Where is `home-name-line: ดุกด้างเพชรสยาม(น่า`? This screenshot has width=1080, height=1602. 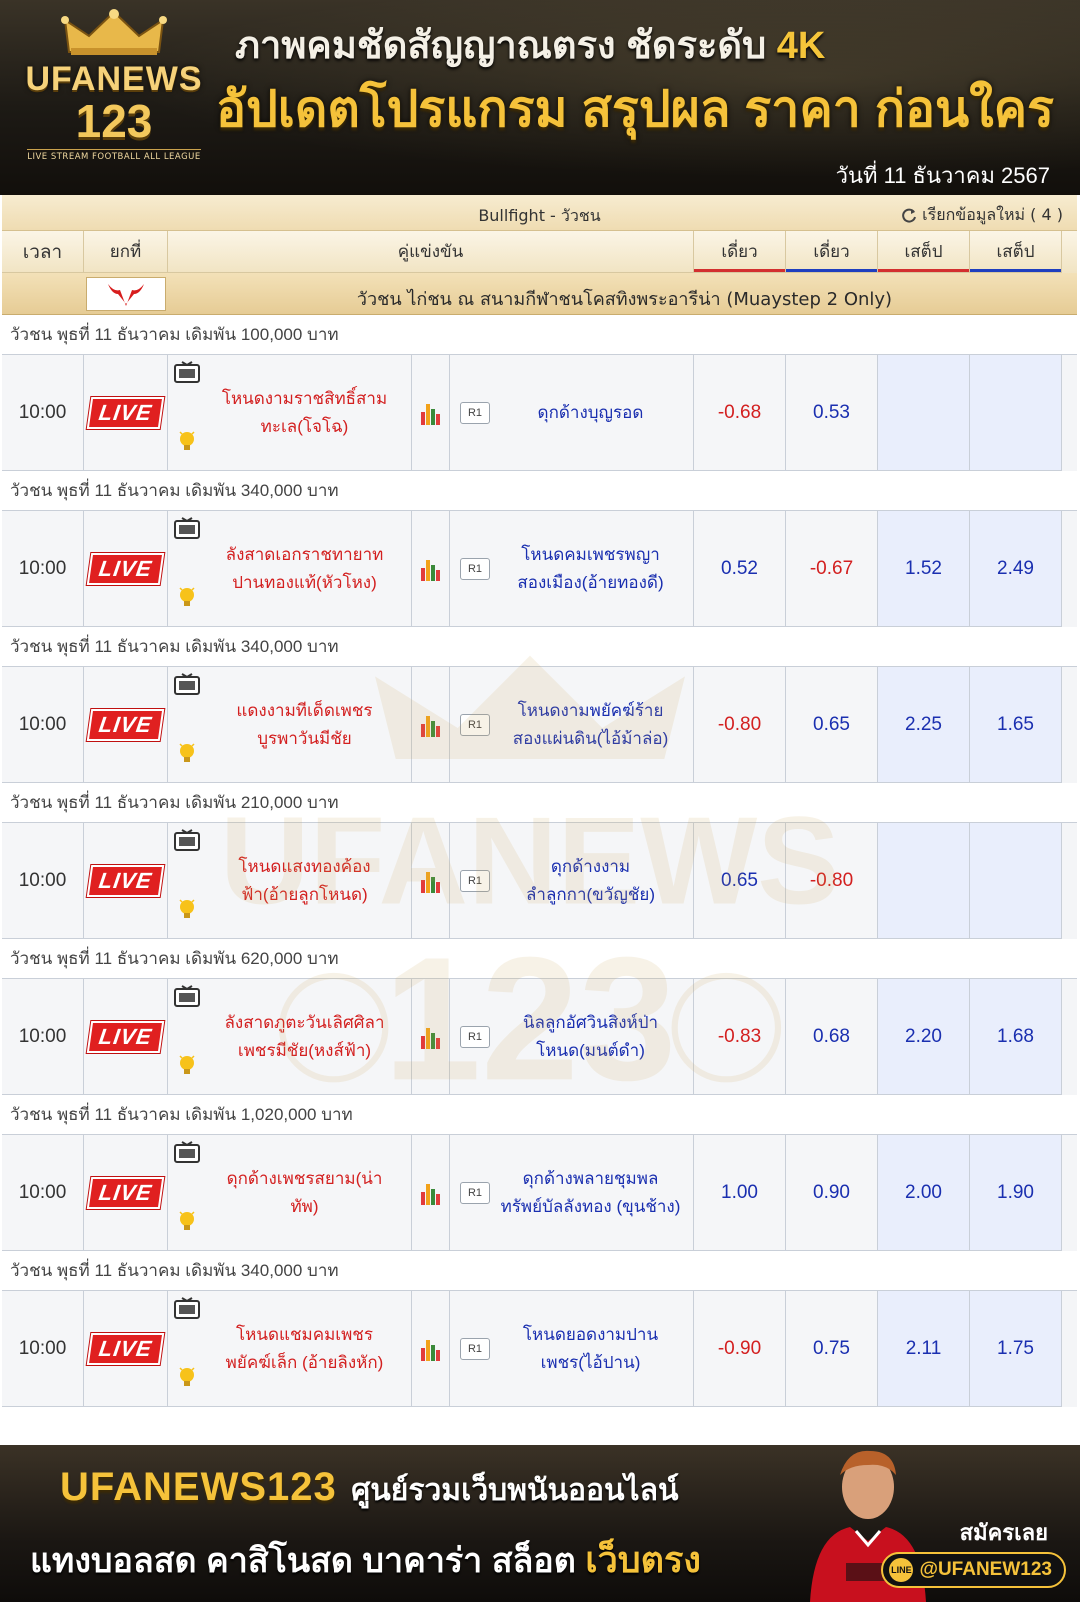 home-name-line: ดุกด้างเพชรสยาม(น่า is located at coordinates (304, 1178).